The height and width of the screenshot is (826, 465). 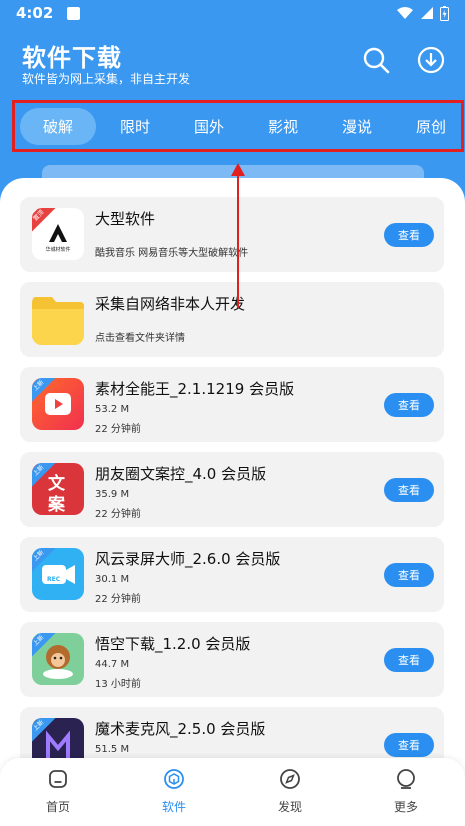 What do you see at coordinates (170, 304) in the screenshot?
I see `item-title: 采集自网络非本人开发` at bounding box center [170, 304].